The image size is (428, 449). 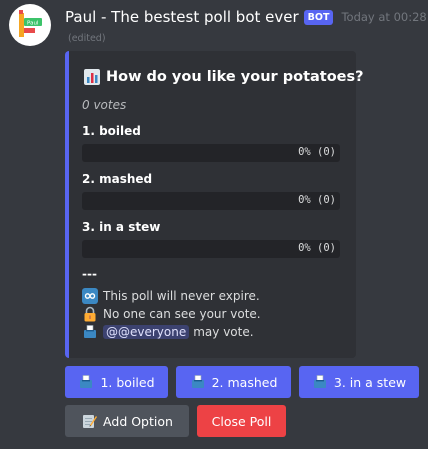 I want to click on may-vote-text: may vote., so click(x=223, y=332).